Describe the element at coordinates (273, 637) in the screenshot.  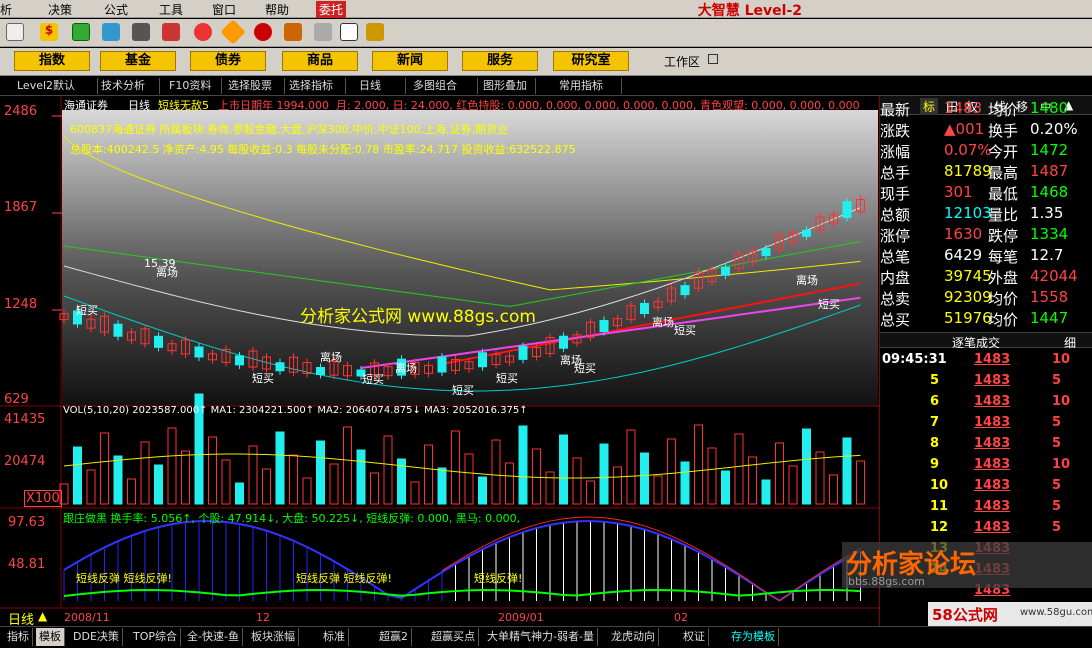
I see `tab-sector: 板块涨幅` at that location.